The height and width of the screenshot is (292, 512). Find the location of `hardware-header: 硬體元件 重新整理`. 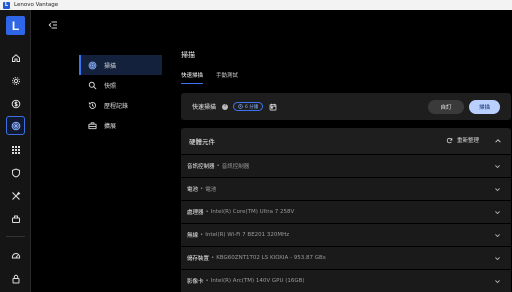

hardware-header: 硬體元件 重新整理 is located at coordinates (346, 141).